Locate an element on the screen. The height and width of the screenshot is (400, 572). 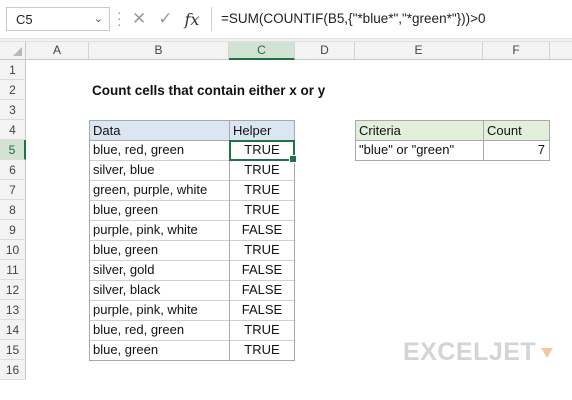
chevron-down-icon: ⌄ is located at coordinates (98, 18).